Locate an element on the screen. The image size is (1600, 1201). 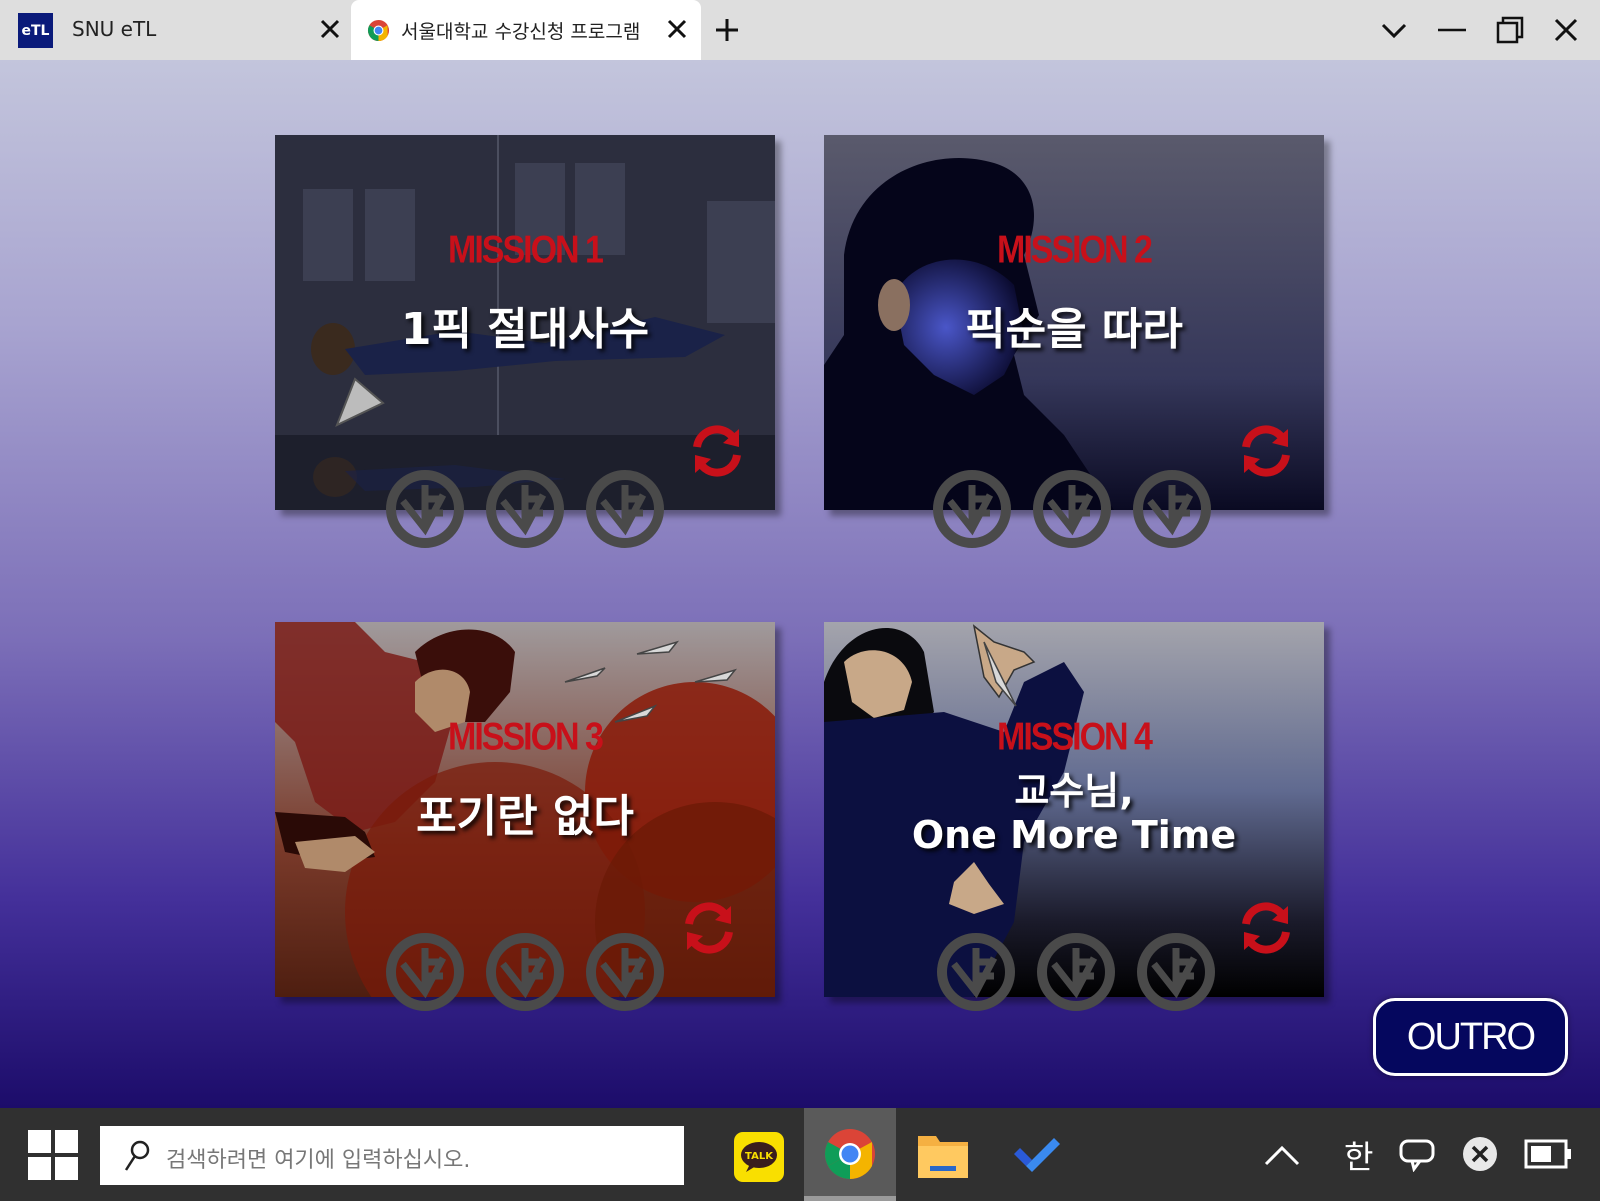
mission-card-4: MISSION 4 교수님, One More Time is located at coordinates (1074, 816).